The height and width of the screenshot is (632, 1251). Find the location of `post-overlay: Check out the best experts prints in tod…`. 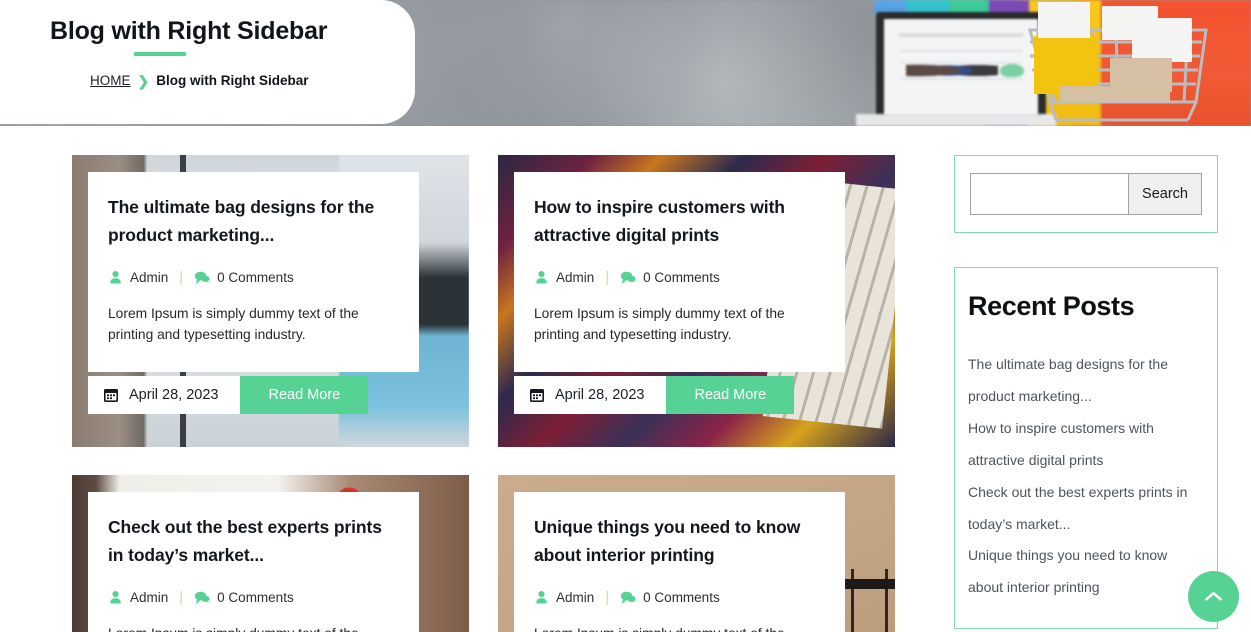

post-overlay: Check out the best experts prints in tod… is located at coordinates (253, 562).